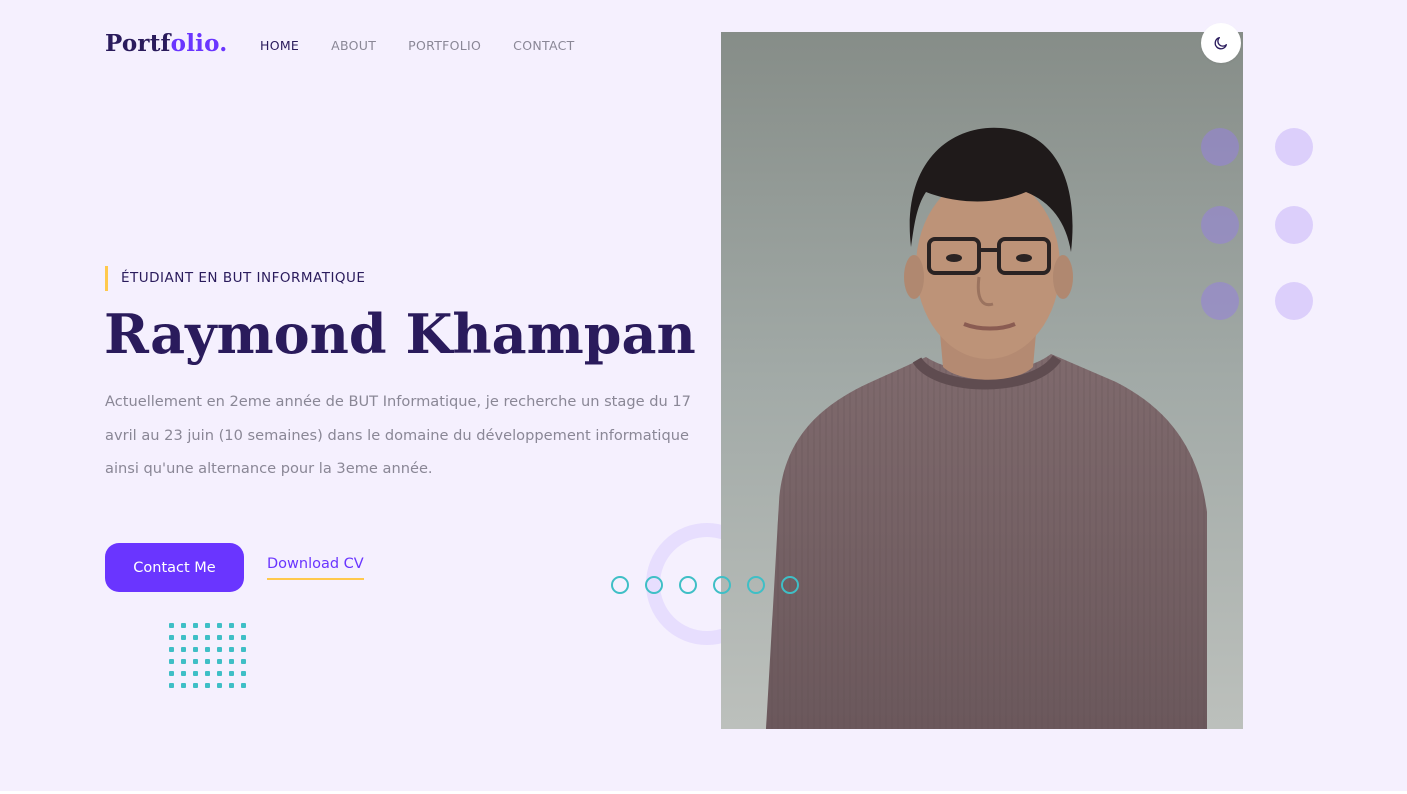  Describe the element at coordinates (276, 46) in the screenshot. I see `nav-home: HOME` at that location.